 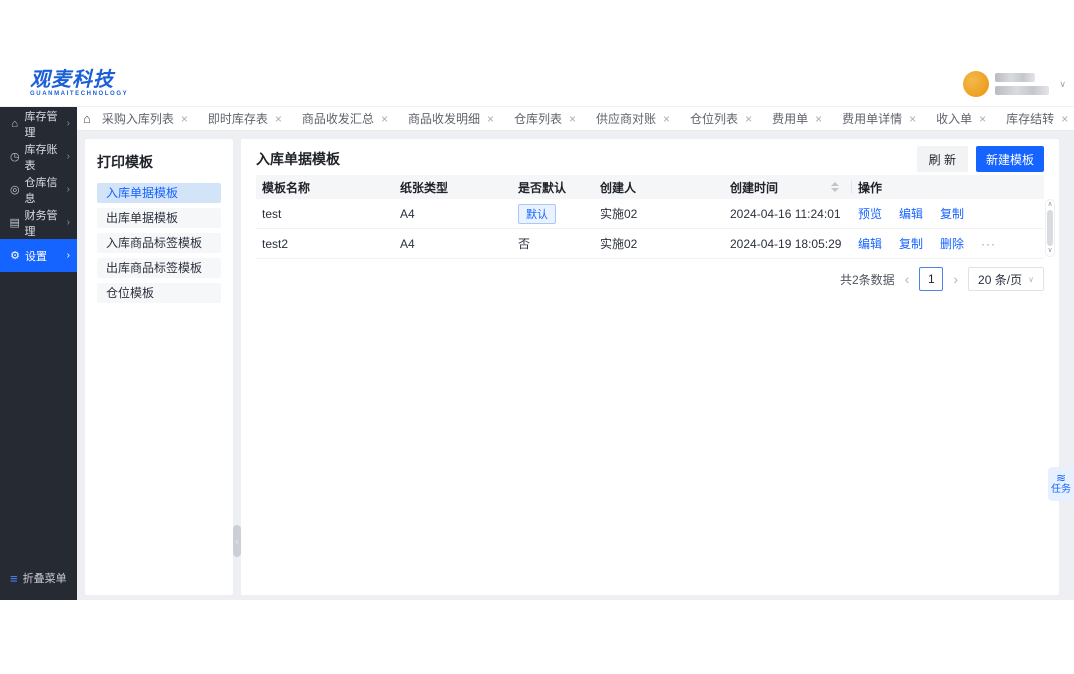 What do you see at coordinates (125, 162) in the screenshot?
I see `panel-title: 打印模板` at bounding box center [125, 162].